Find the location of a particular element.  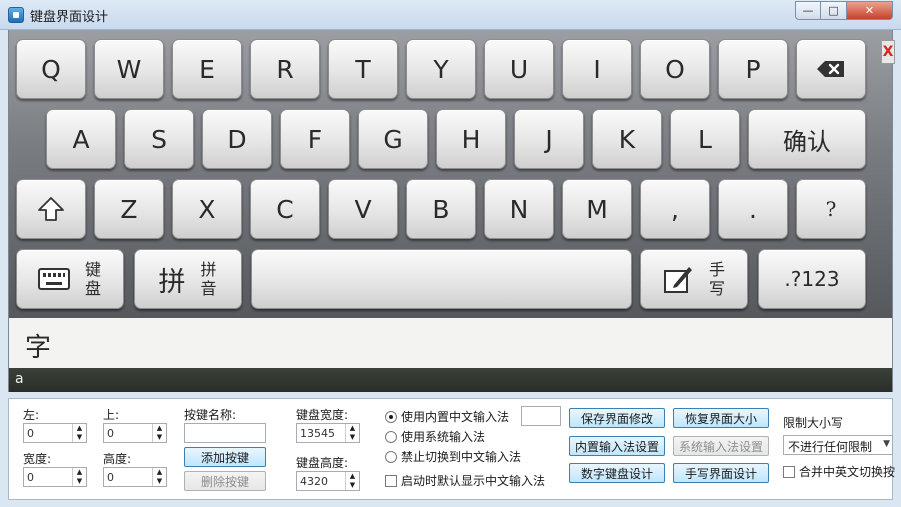

key-u: U is located at coordinates (519, 69).